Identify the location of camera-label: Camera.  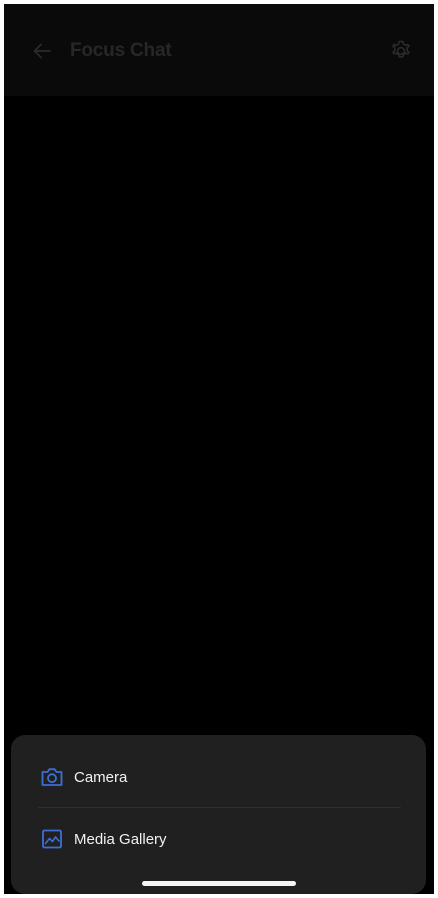
(101, 777).